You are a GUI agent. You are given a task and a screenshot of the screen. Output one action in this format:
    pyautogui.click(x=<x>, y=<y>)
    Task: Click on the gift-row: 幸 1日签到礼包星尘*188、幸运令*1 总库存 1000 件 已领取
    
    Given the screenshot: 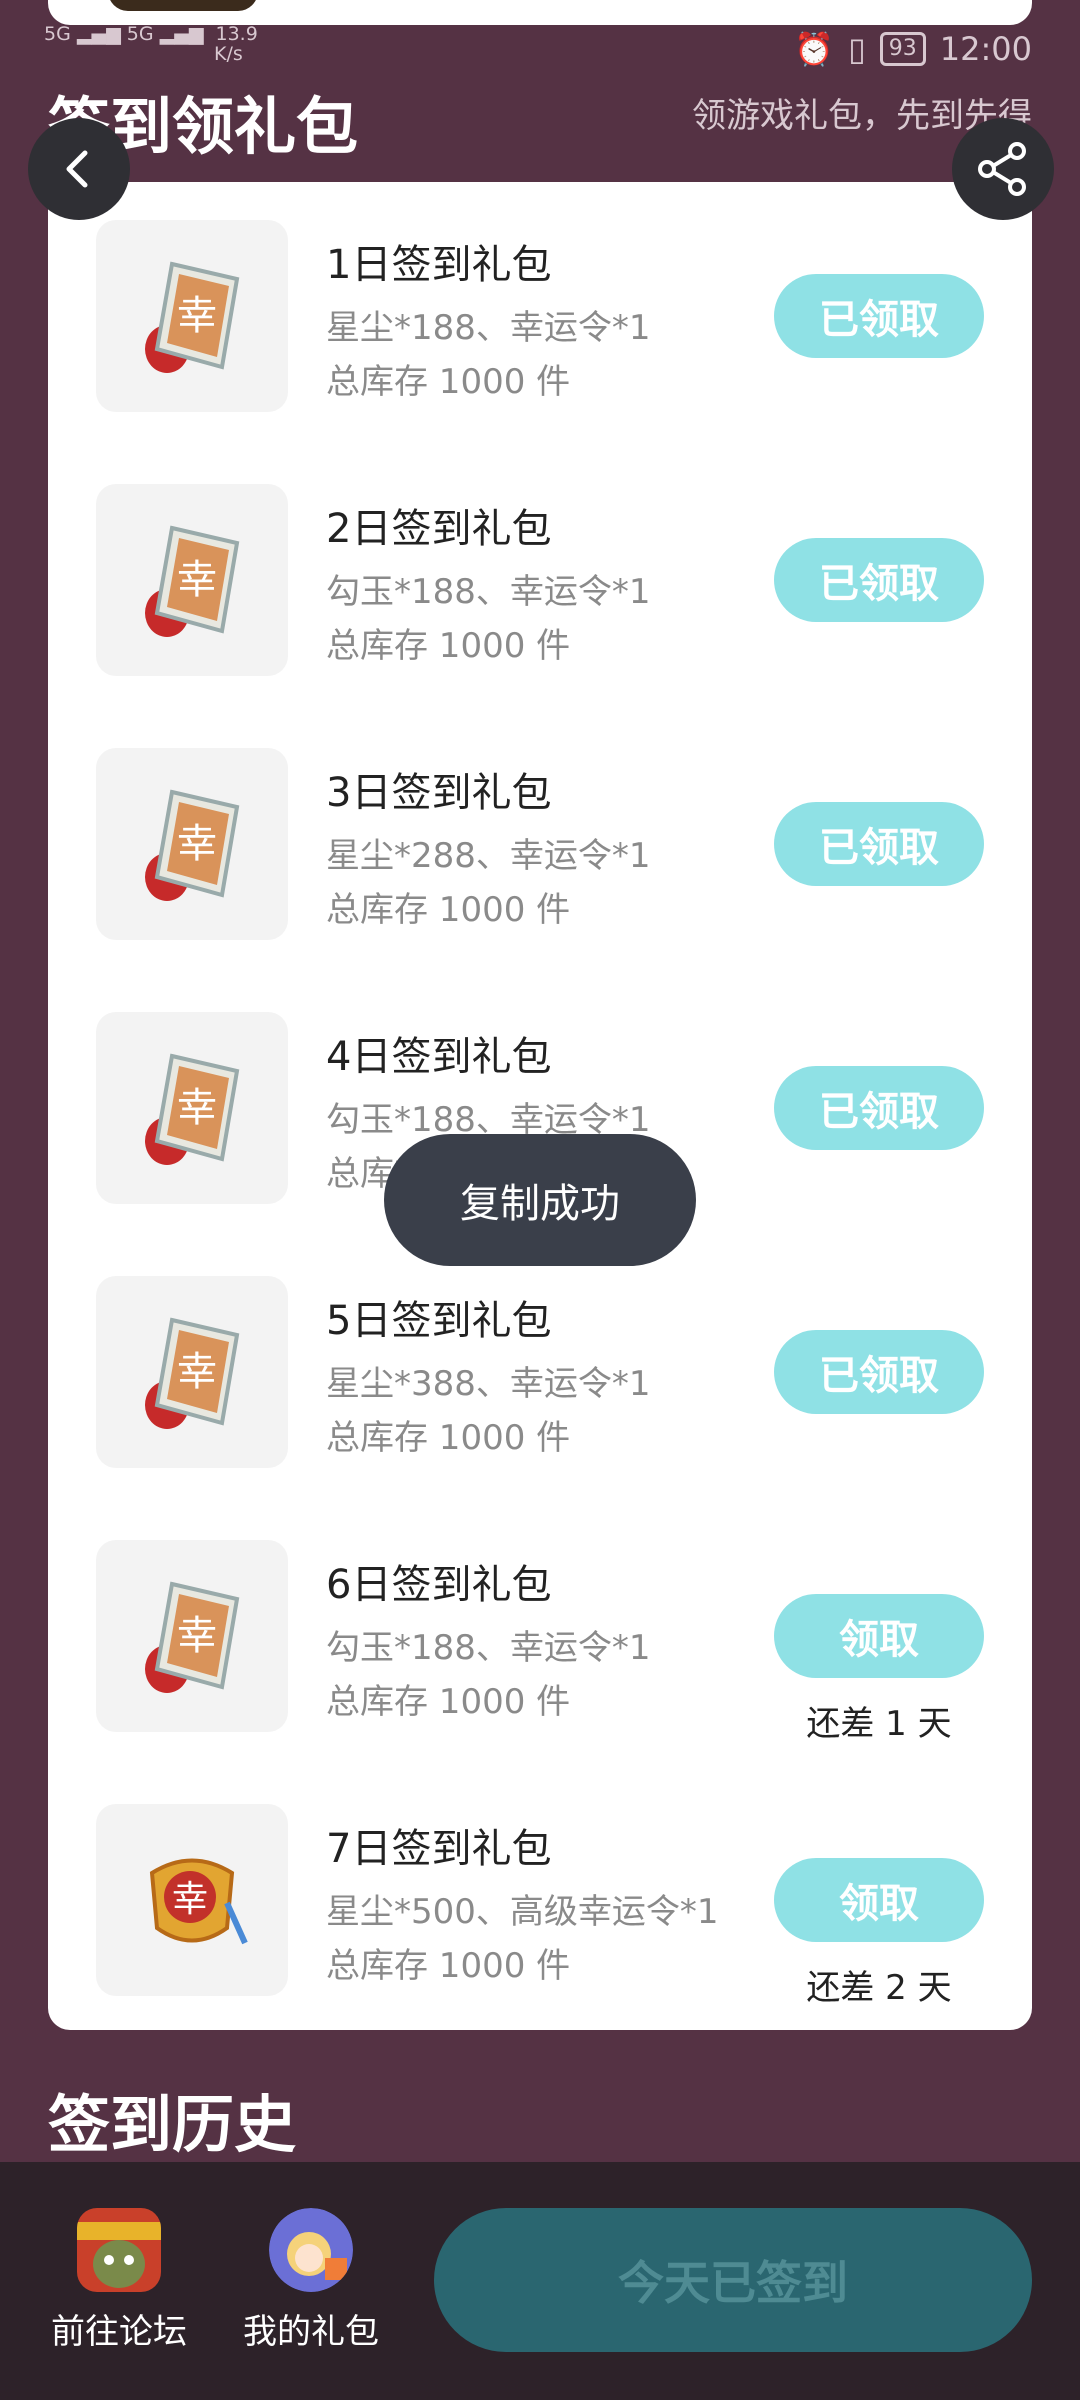 What is the action you would take?
    pyautogui.click(x=540, y=320)
    